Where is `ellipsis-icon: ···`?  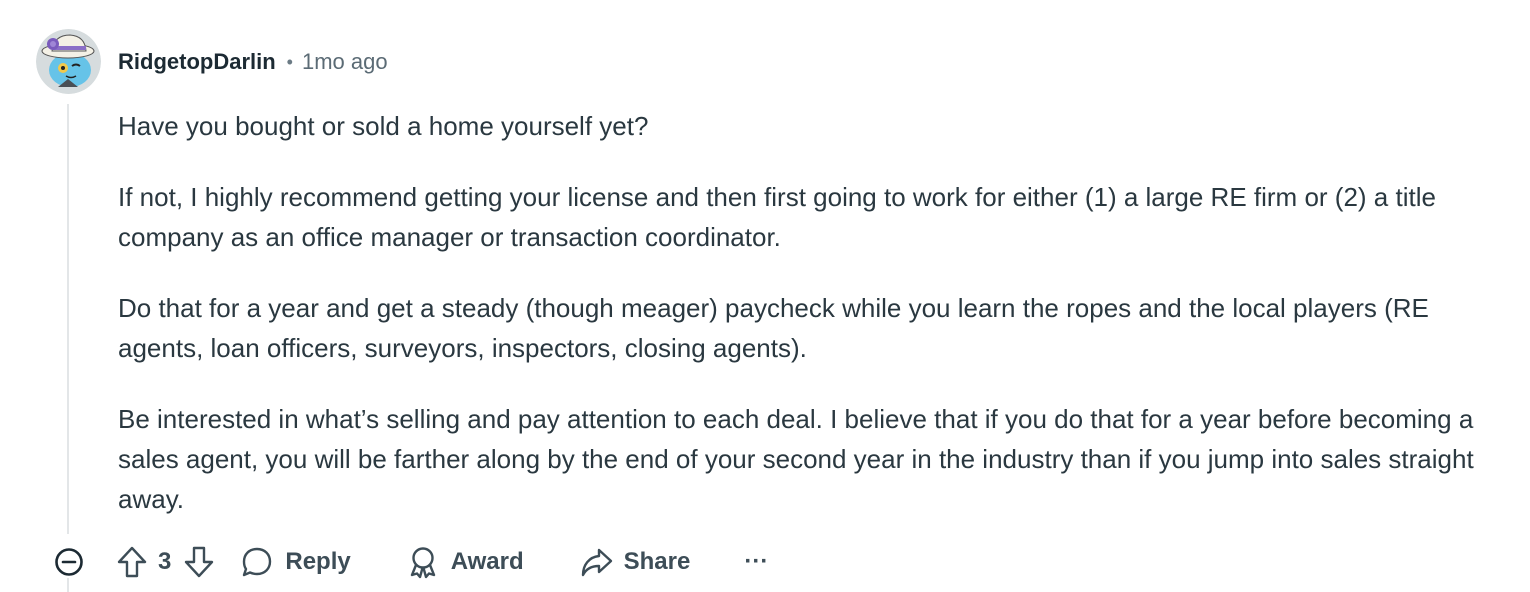 ellipsis-icon: ··· is located at coordinates (756, 561).